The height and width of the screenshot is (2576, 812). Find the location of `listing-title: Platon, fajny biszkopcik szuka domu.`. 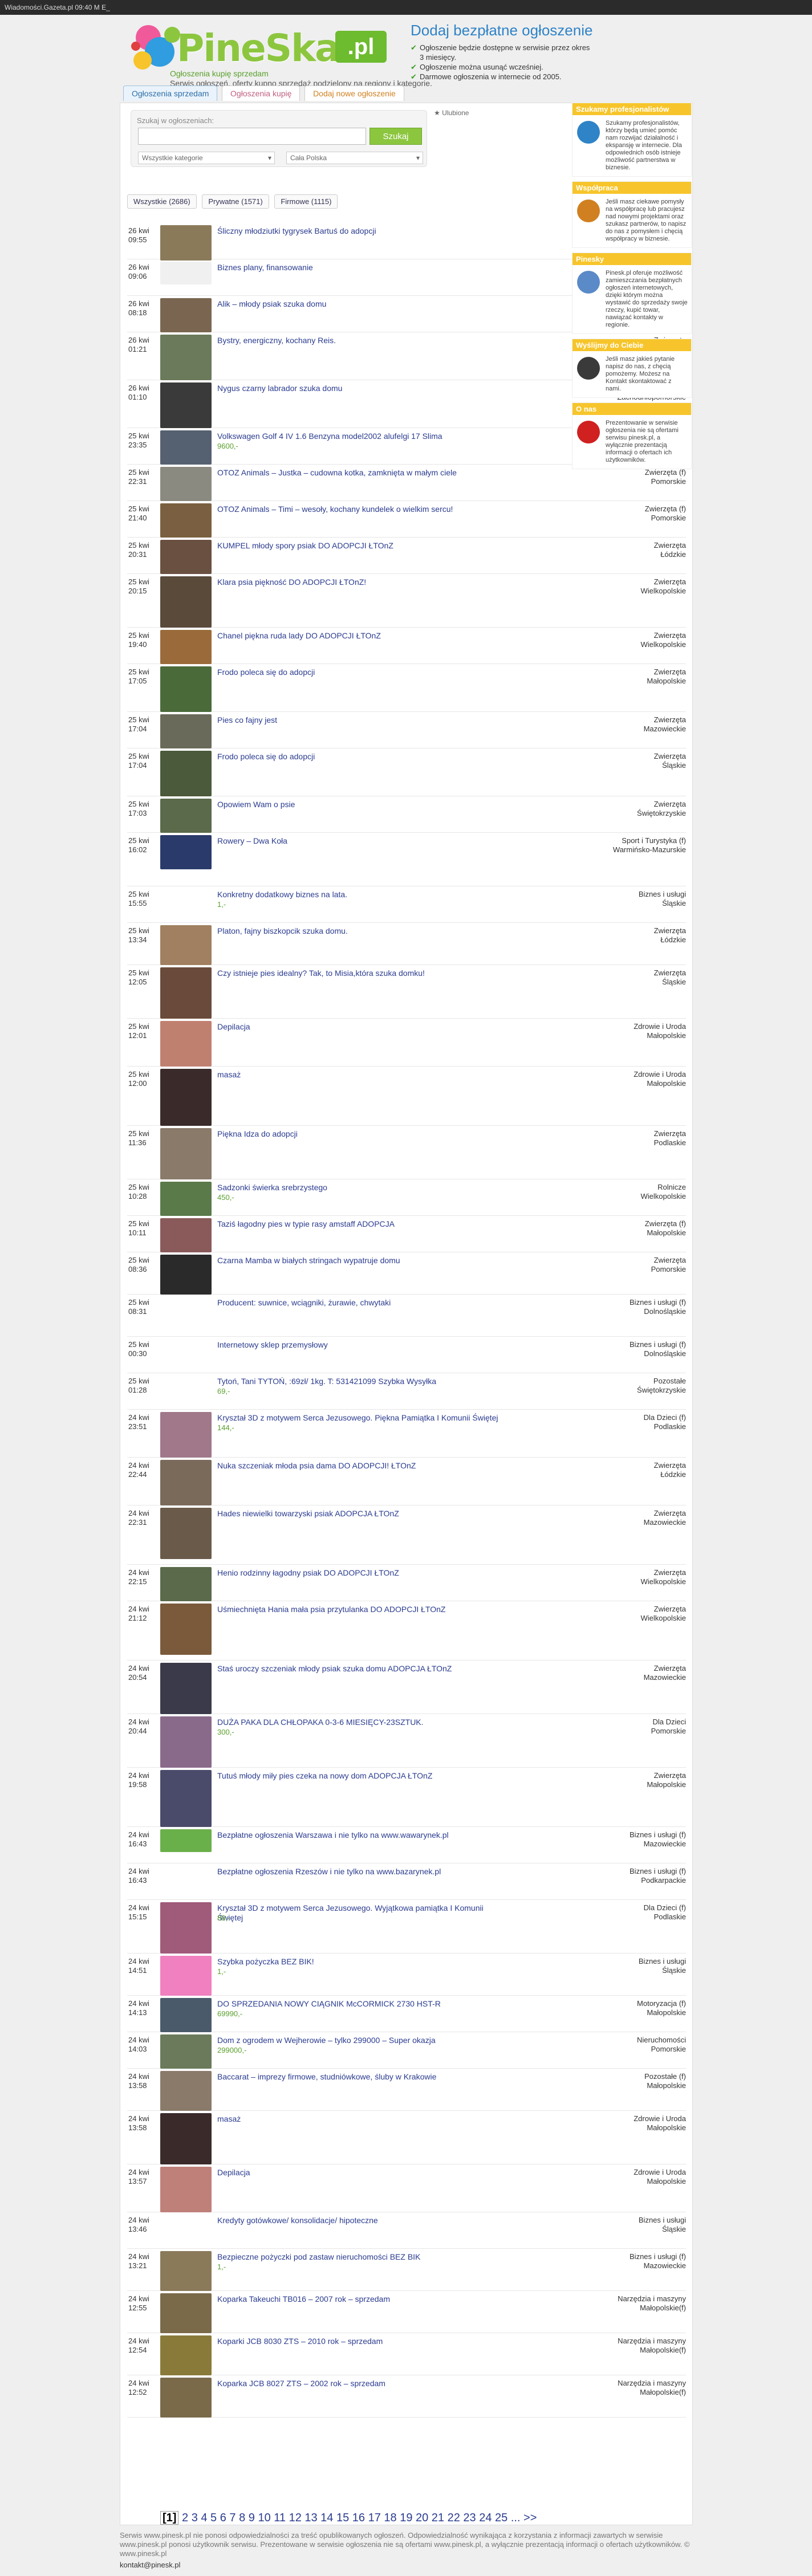

listing-title: Platon, fajny biszkopcik szuka domu. is located at coordinates (359, 931).